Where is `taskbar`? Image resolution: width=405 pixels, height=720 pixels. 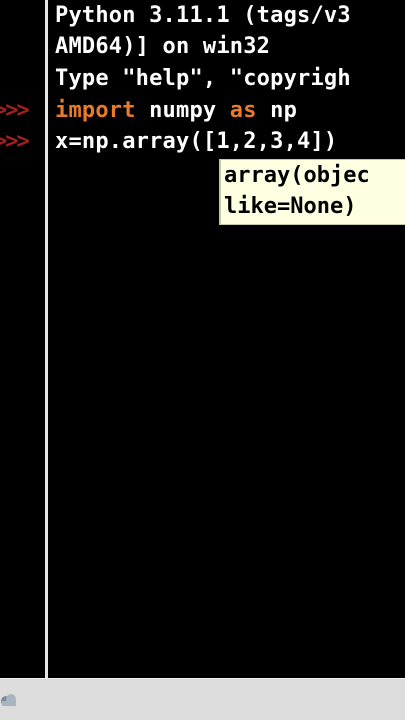
taskbar is located at coordinates (202, 699).